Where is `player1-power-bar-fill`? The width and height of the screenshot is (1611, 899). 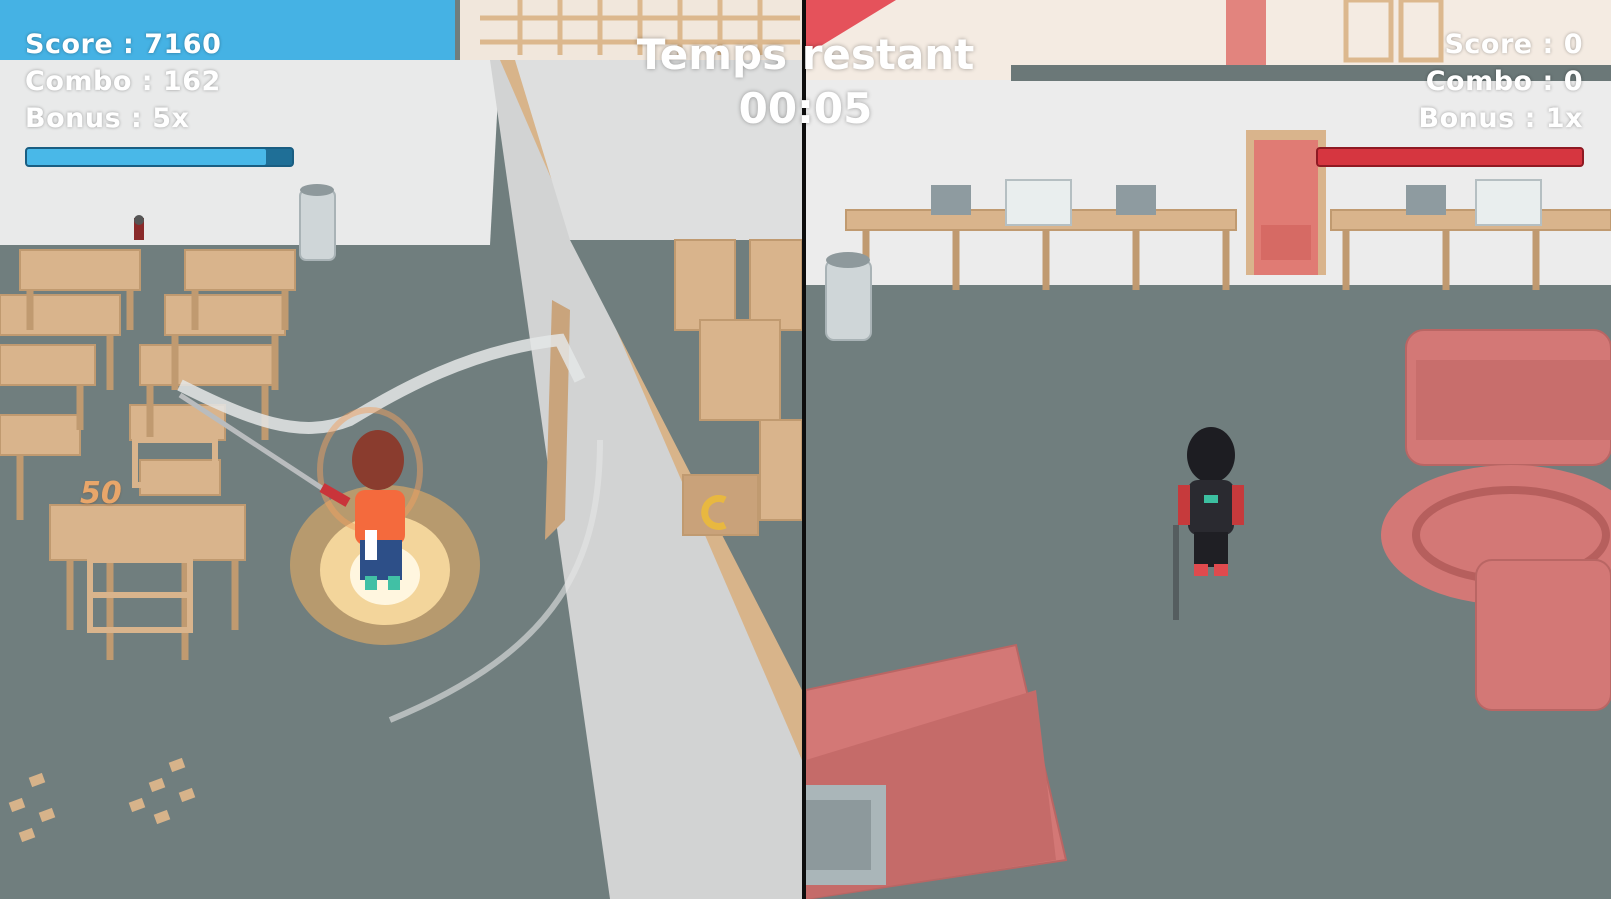 player1-power-bar-fill is located at coordinates (146, 157).